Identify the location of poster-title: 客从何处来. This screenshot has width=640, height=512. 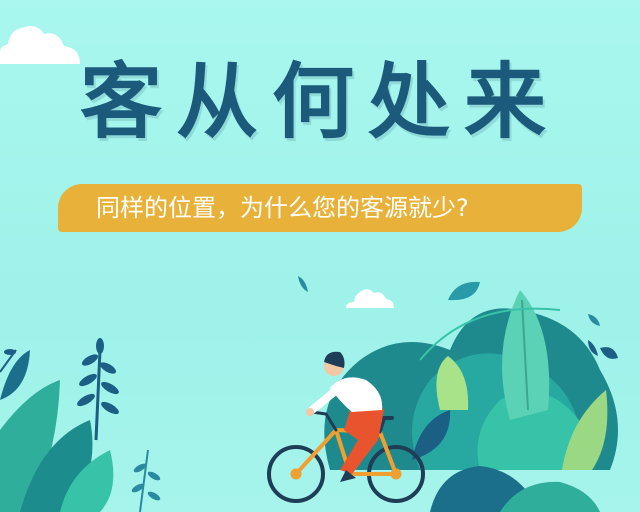
(319, 102).